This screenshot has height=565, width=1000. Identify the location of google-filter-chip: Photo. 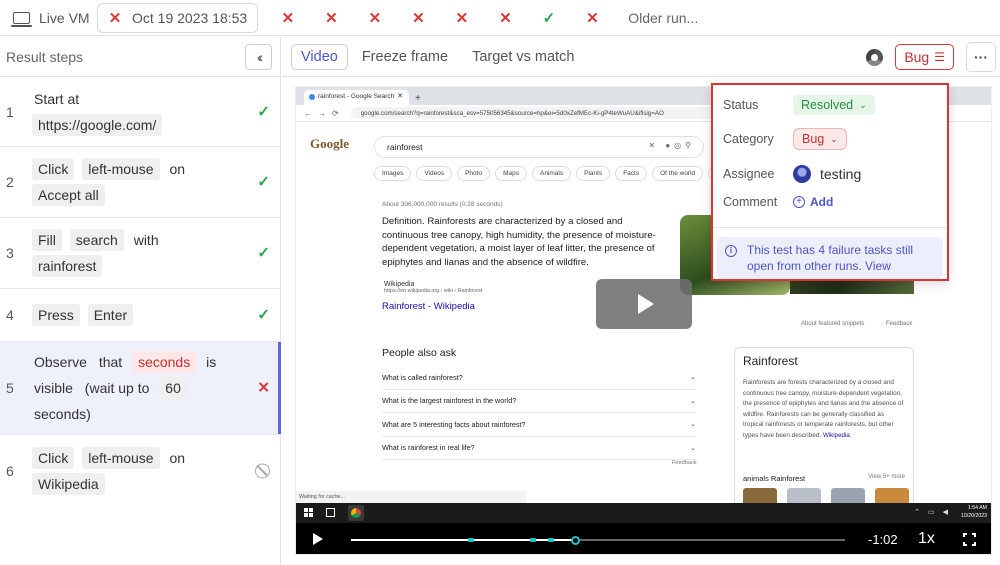
(474, 173).